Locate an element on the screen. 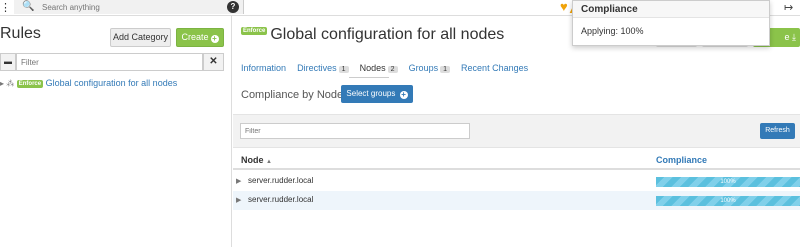  search-icon: 🔍 is located at coordinates (28, 6).